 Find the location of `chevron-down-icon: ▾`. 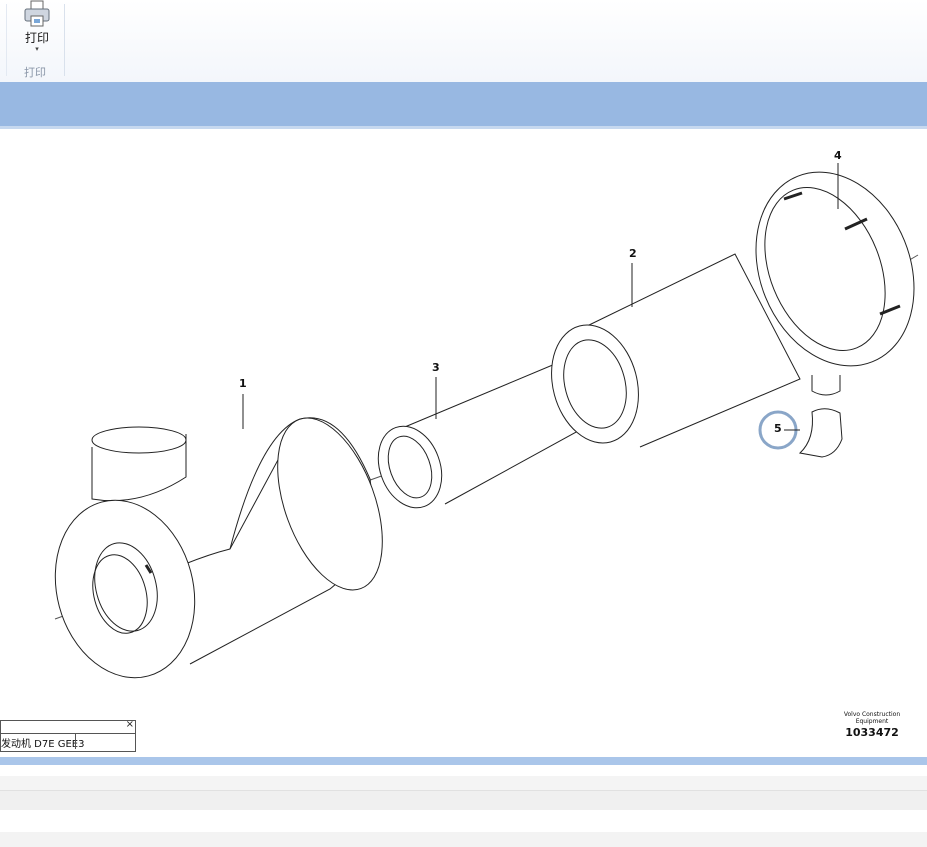

chevron-down-icon: ▾ is located at coordinates (37, 49).